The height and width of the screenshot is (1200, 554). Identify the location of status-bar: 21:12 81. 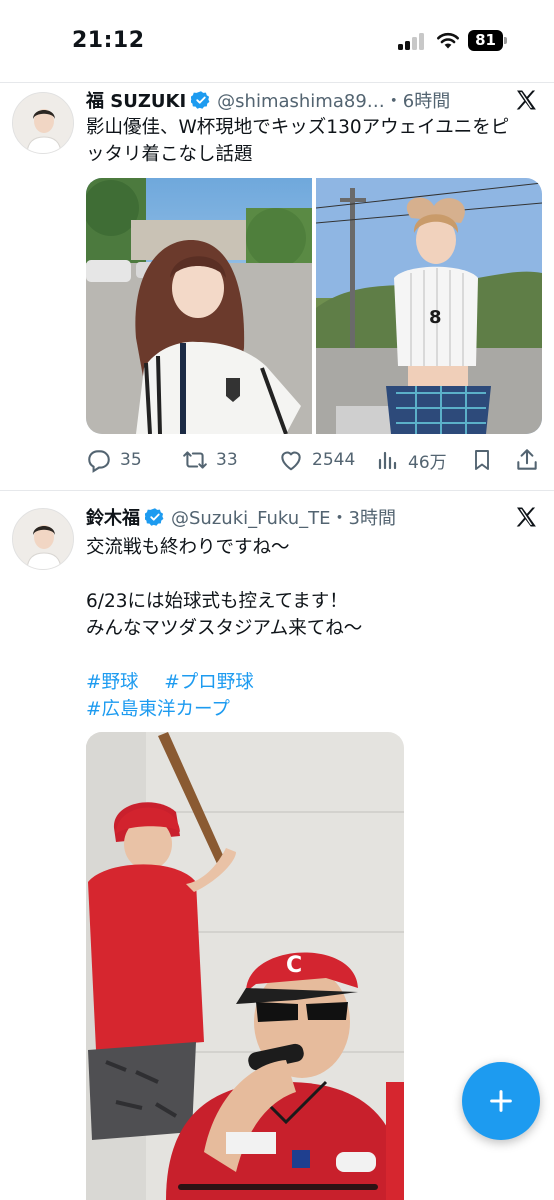
(277, 41).